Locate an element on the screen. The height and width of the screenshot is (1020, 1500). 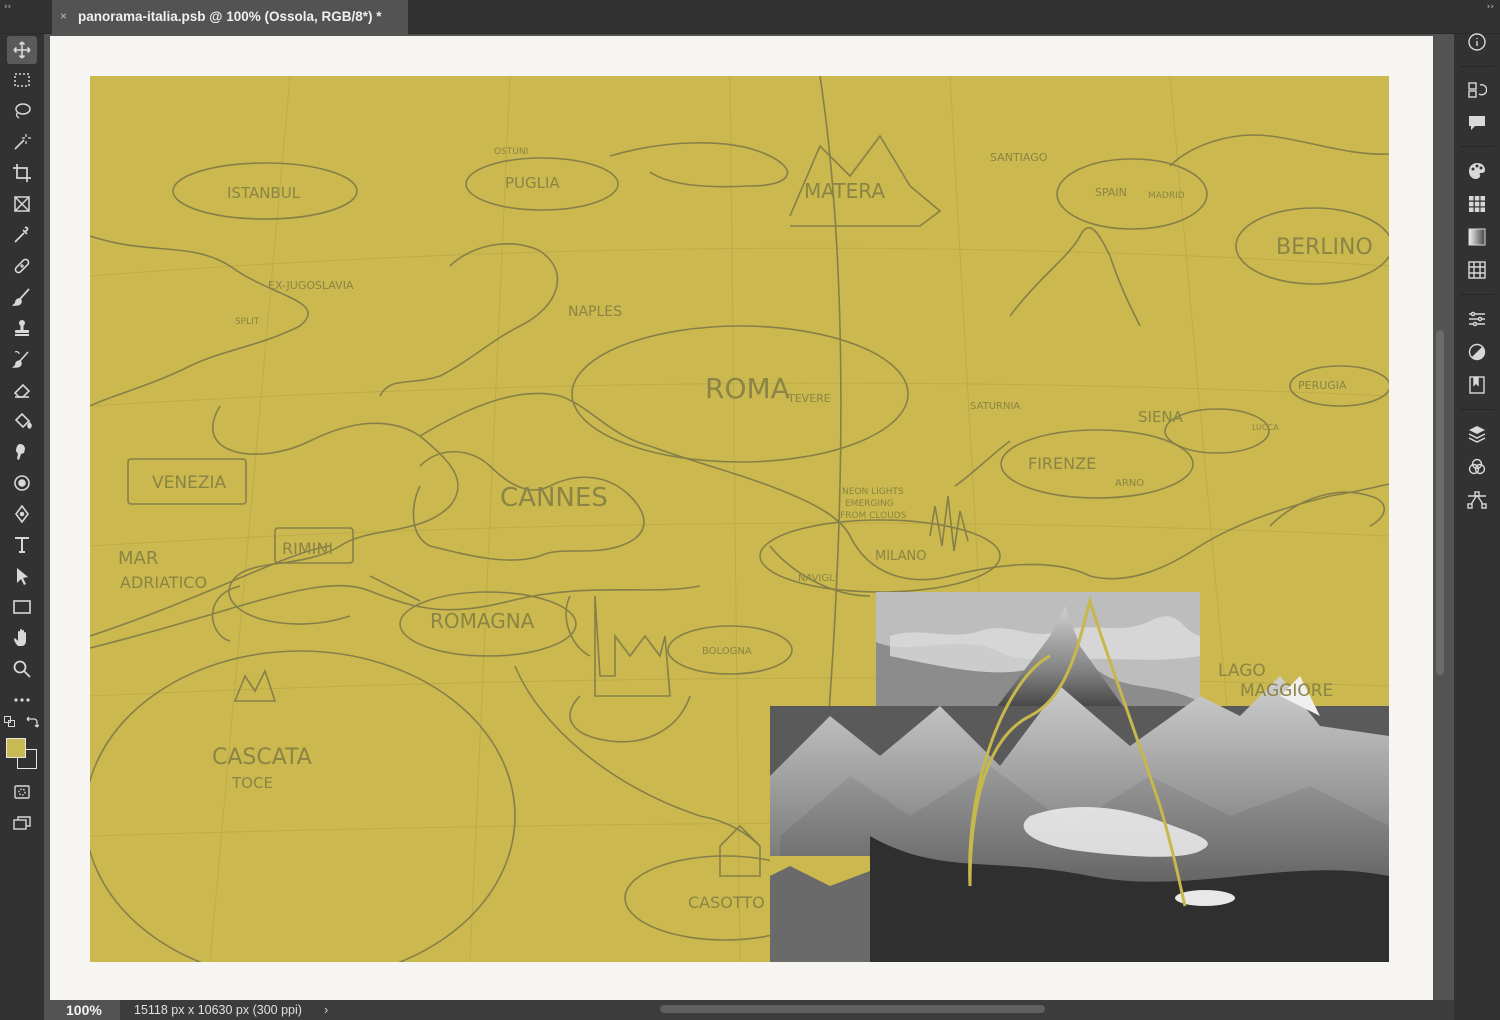
label-maggiore: MAGGIORE is located at coordinates (1286, 691).